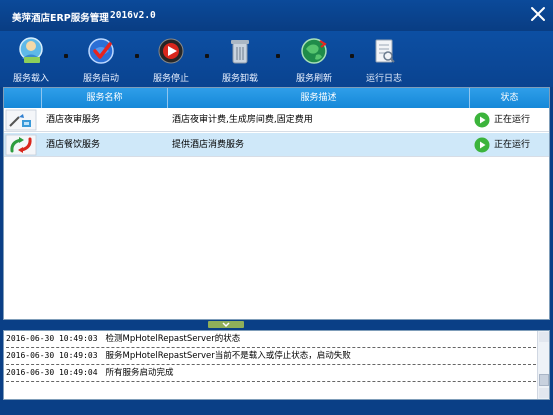 The image size is (553, 415). What do you see at coordinates (239, 79) in the screenshot?
I see `uninstall-service-label: 服务卸载` at bounding box center [239, 79].